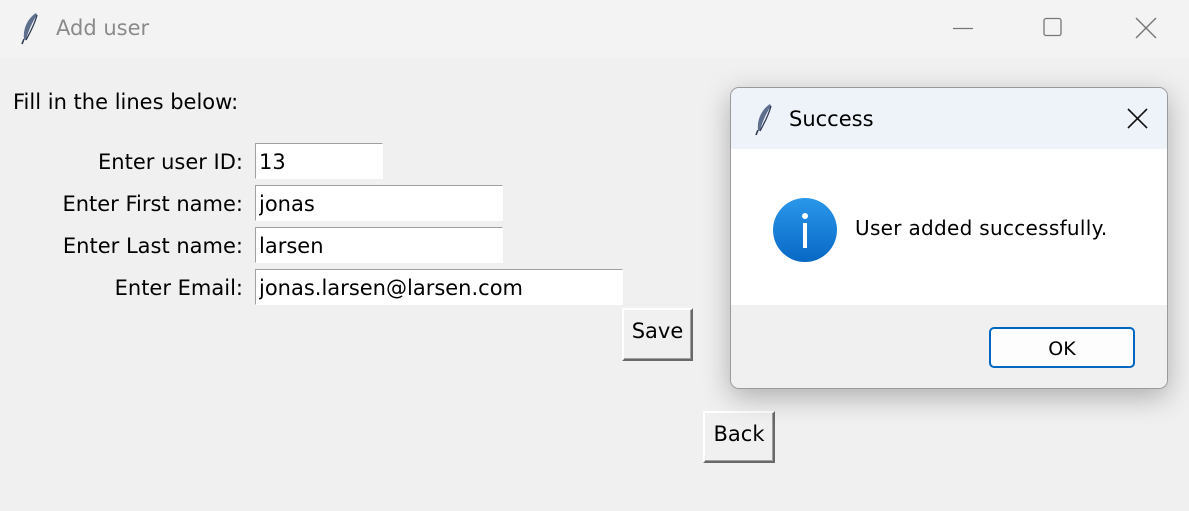  I want to click on minimize-icon, so click(963, 28).